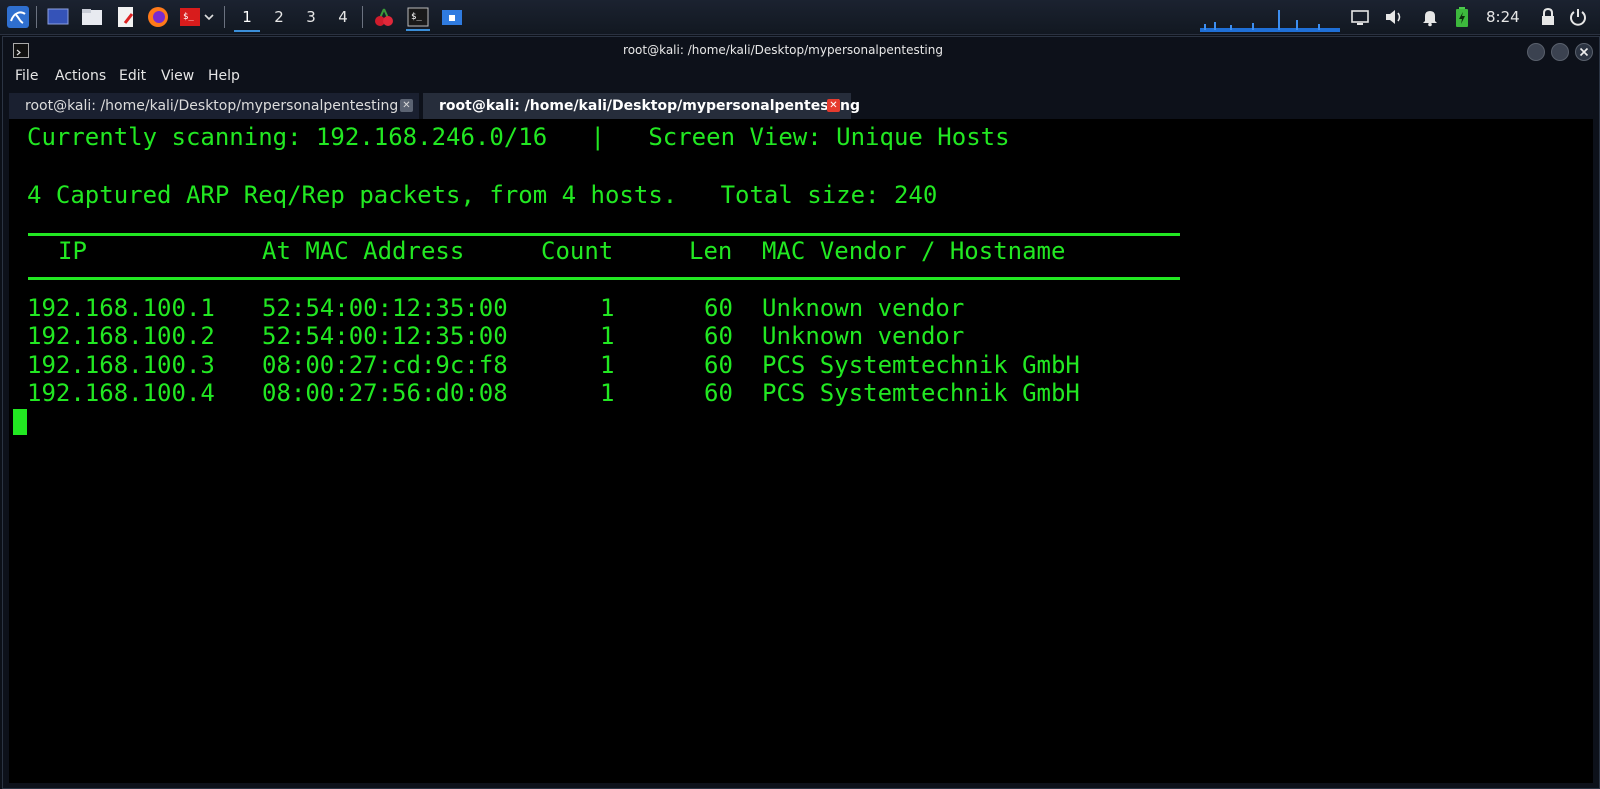  What do you see at coordinates (1270, 20) in the screenshot?
I see `network-graph-icon` at bounding box center [1270, 20].